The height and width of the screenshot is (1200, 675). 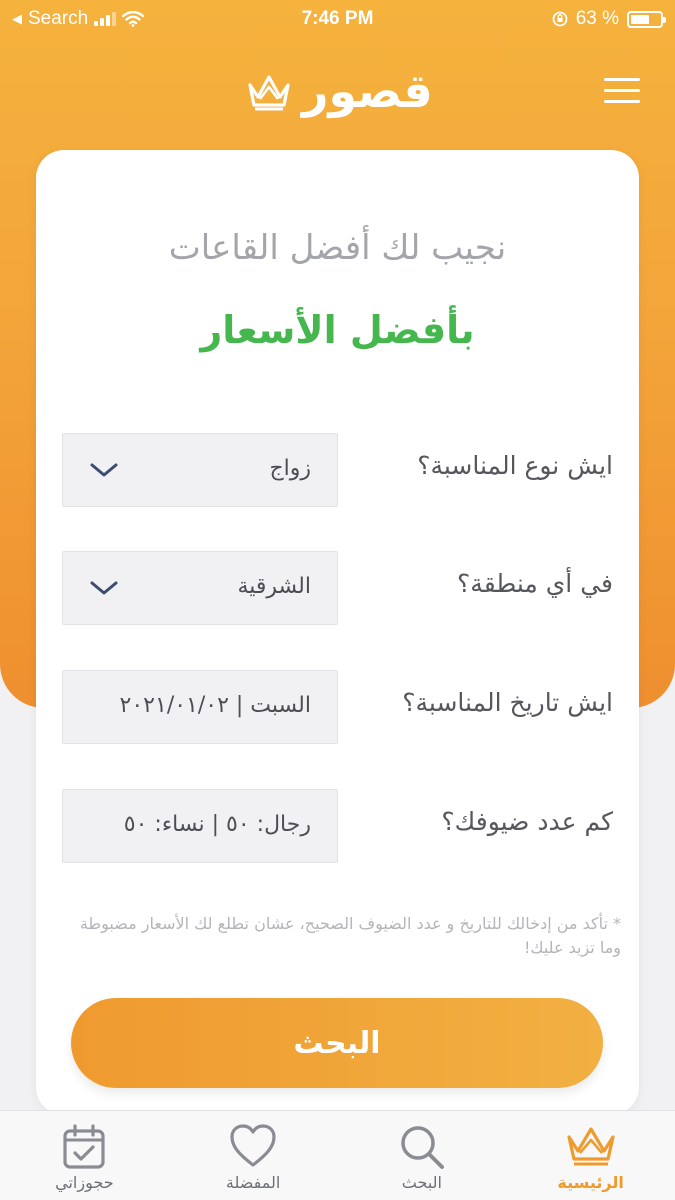 I want to click on guest-count-value: رجال: ٥٠ | نساء: ٥٠, so click(x=217, y=824).